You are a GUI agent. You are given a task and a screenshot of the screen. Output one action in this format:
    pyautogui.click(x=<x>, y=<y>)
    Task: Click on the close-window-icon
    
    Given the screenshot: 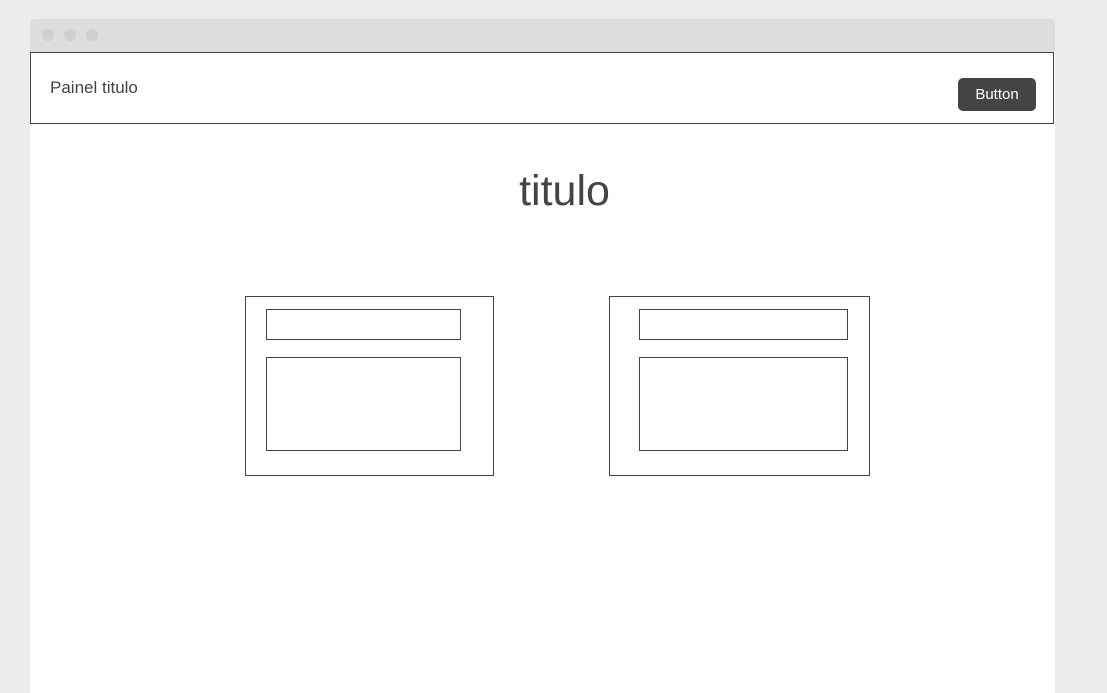 What is the action you would take?
    pyautogui.click(x=48, y=35)
    